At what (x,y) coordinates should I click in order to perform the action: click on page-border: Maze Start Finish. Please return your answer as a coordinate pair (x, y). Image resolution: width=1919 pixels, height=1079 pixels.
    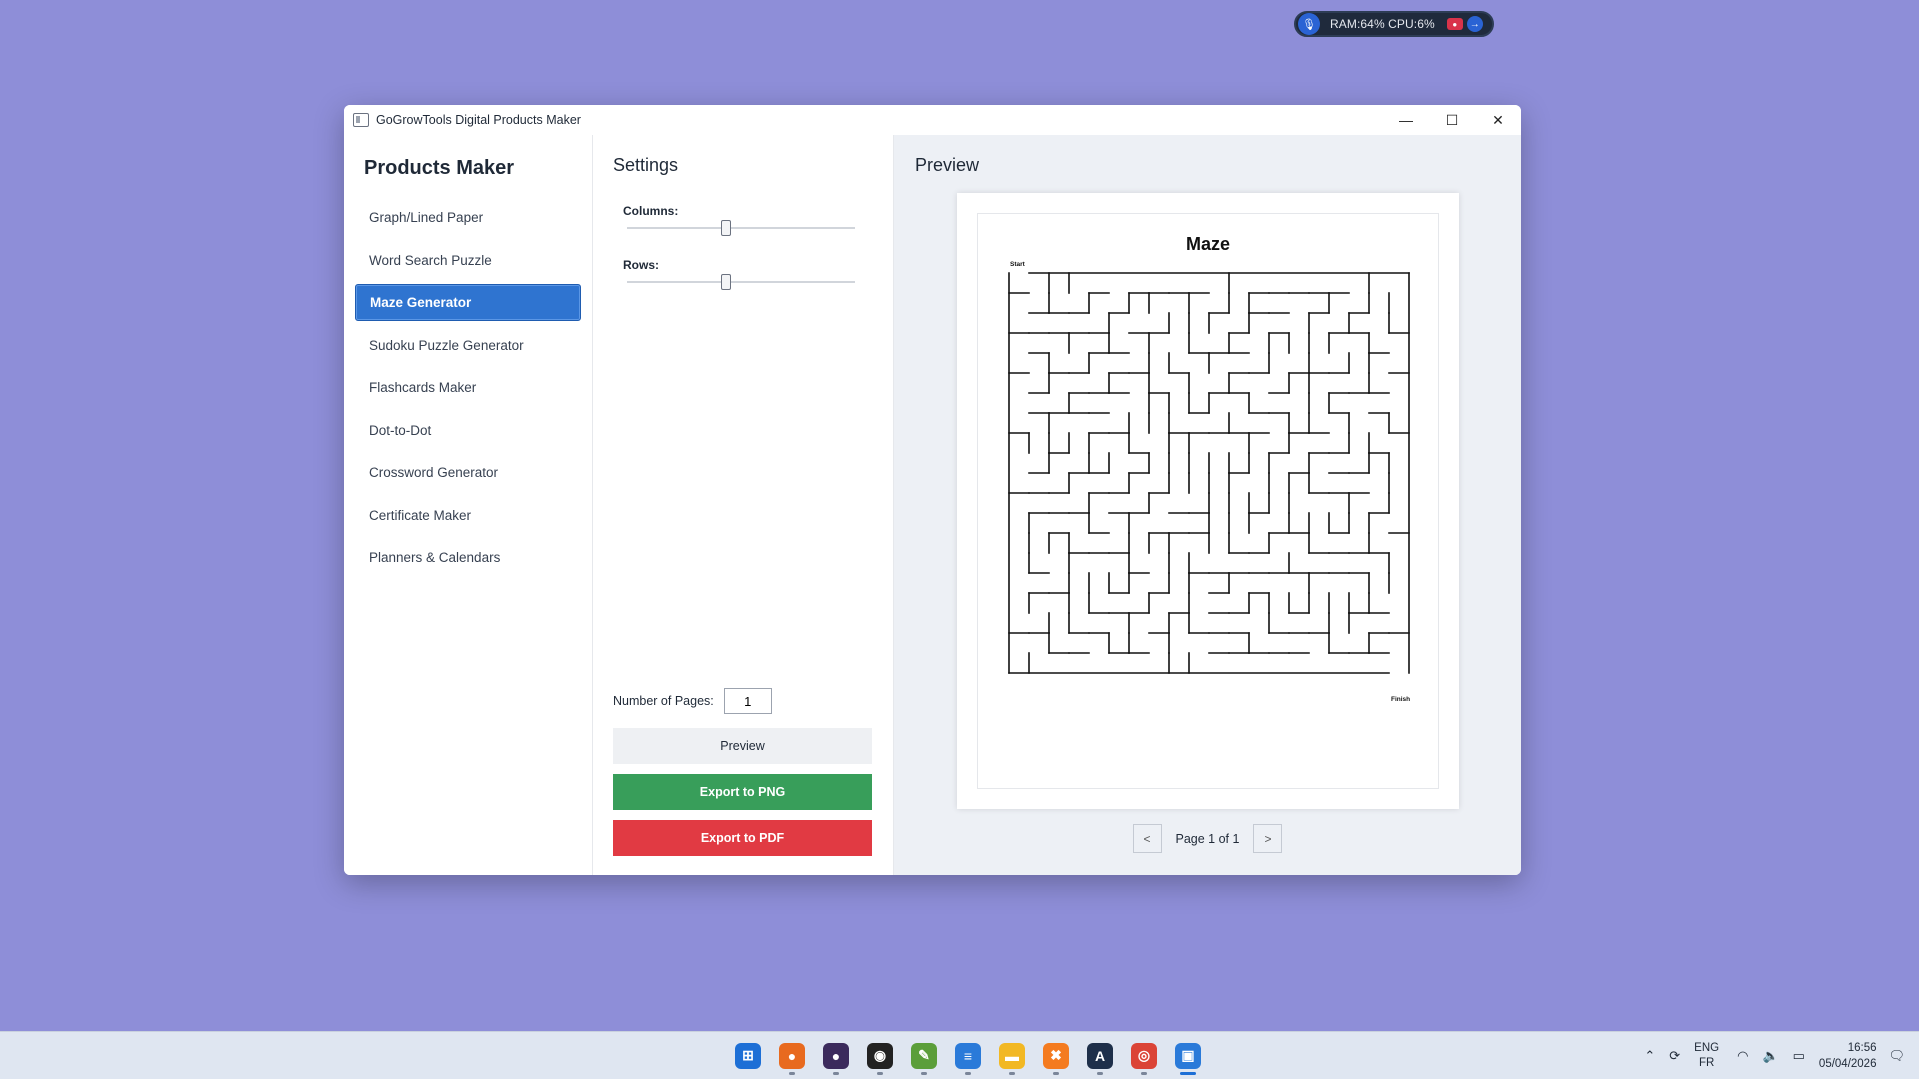
    Looking at the image, I should click on (1208, 501).